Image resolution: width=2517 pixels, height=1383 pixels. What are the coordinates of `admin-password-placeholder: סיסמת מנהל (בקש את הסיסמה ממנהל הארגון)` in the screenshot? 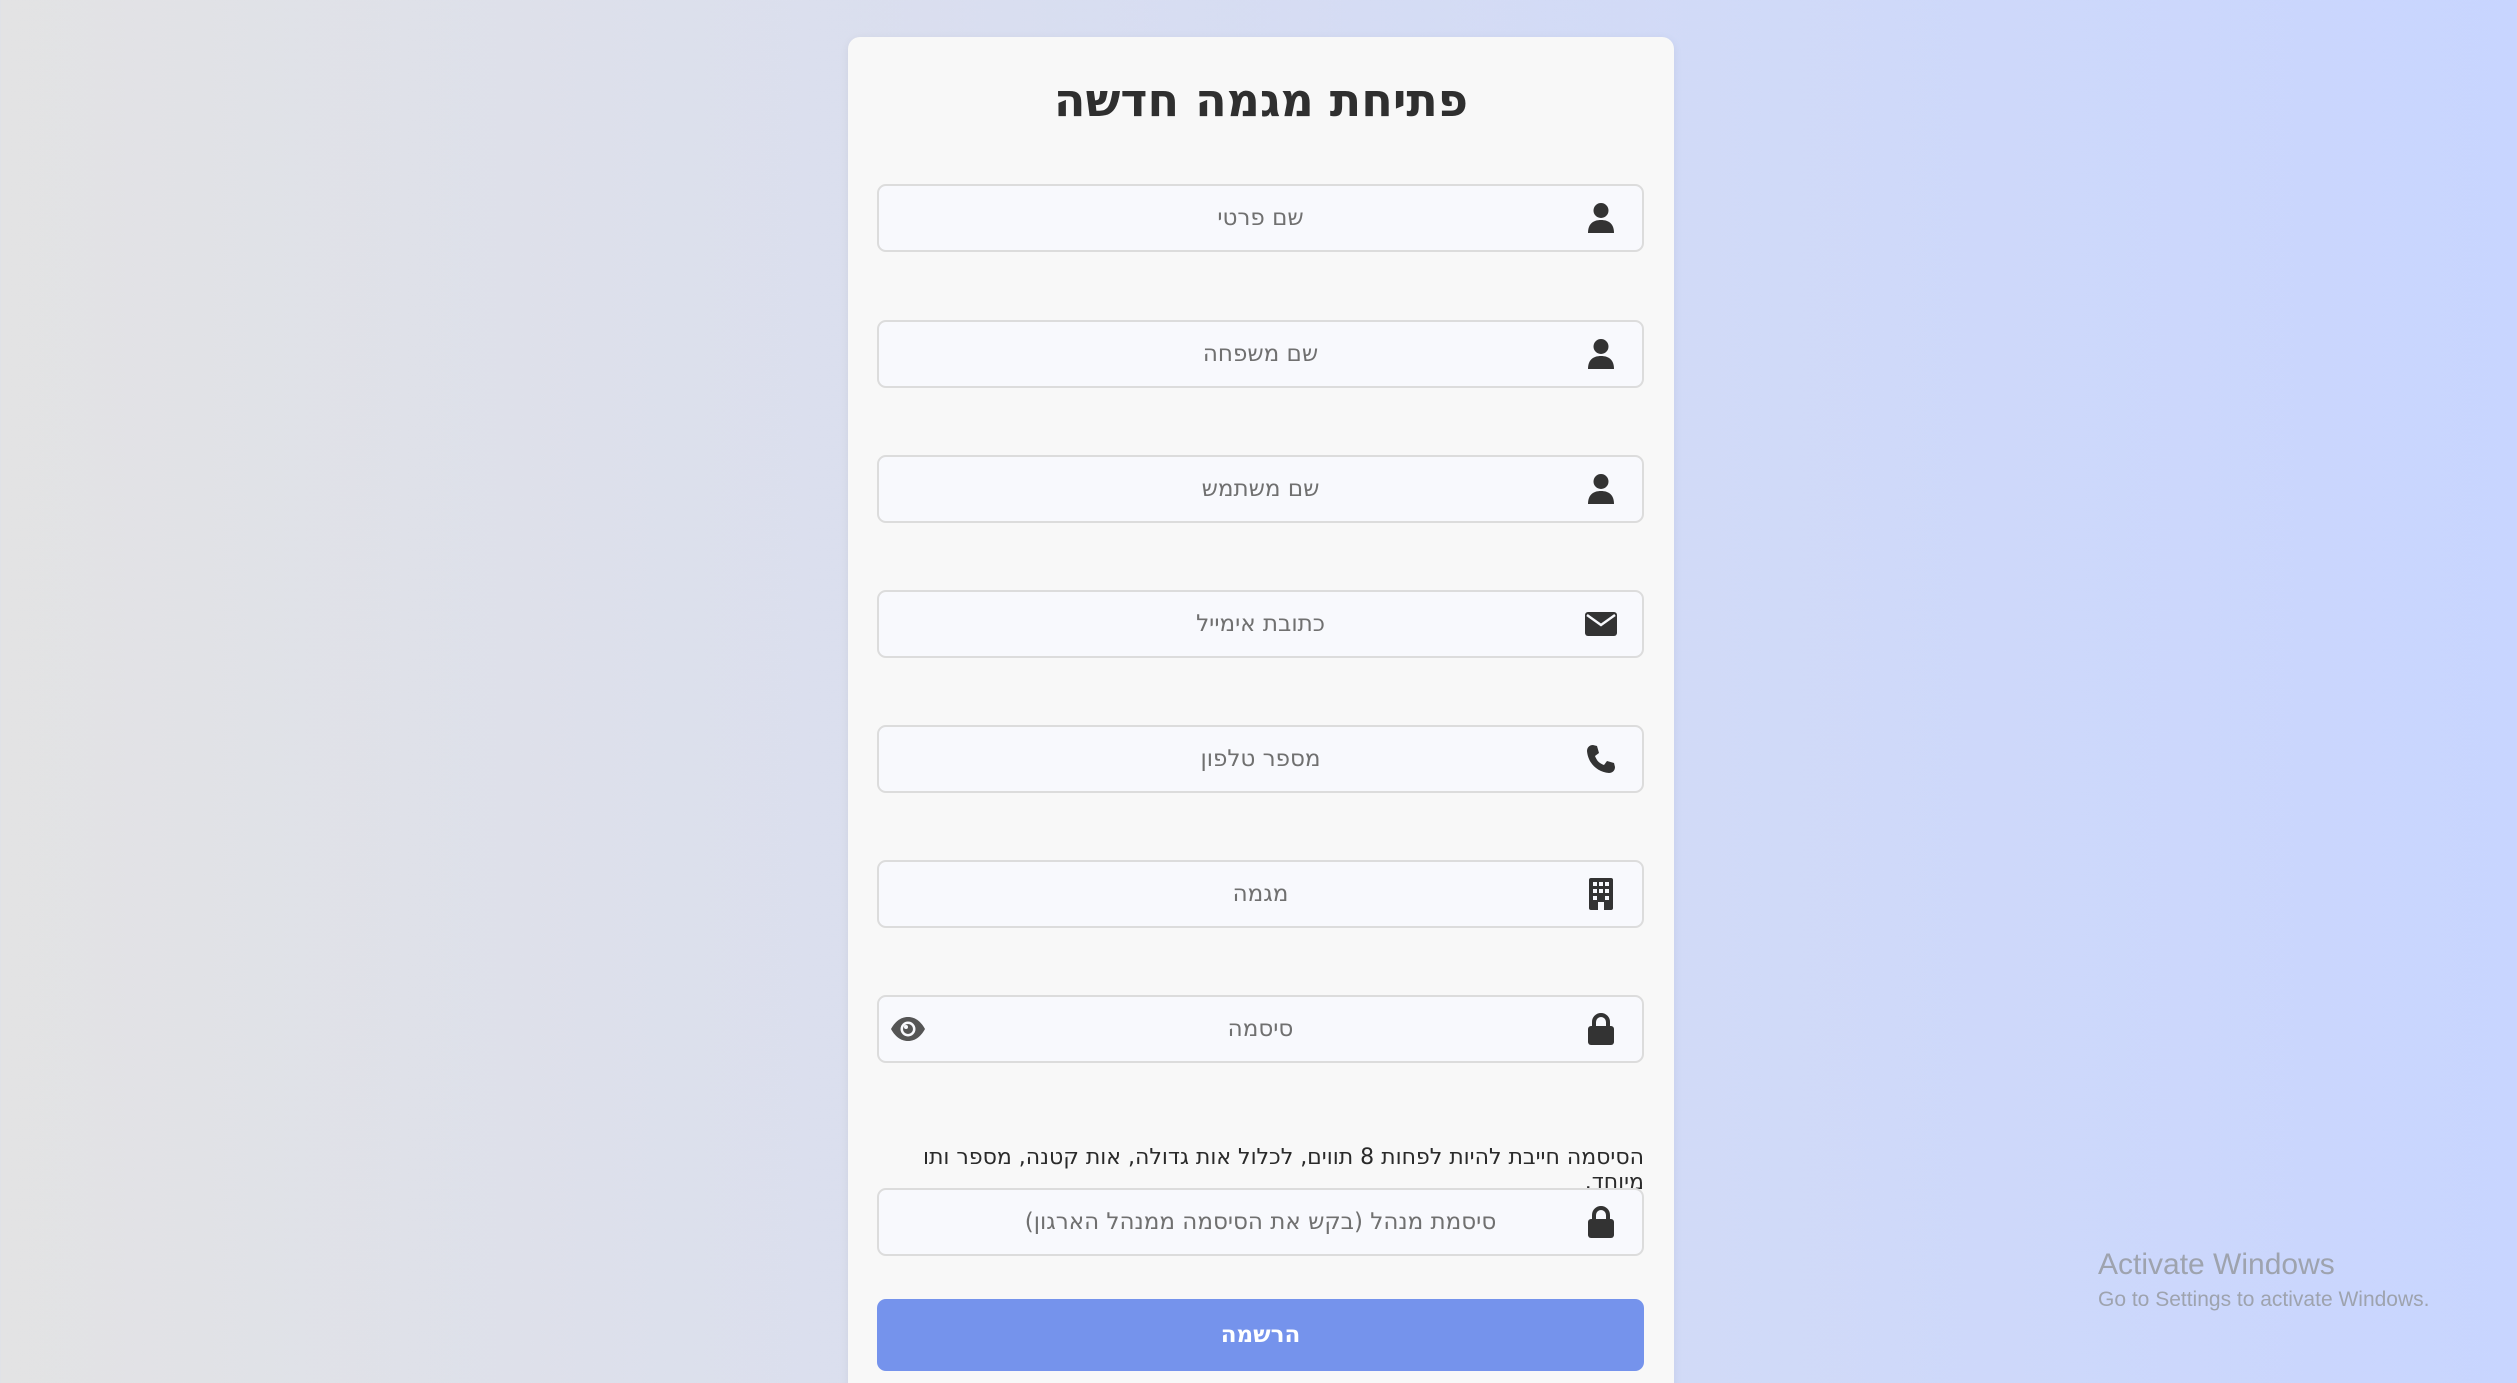 It's located at (1260, 1222).